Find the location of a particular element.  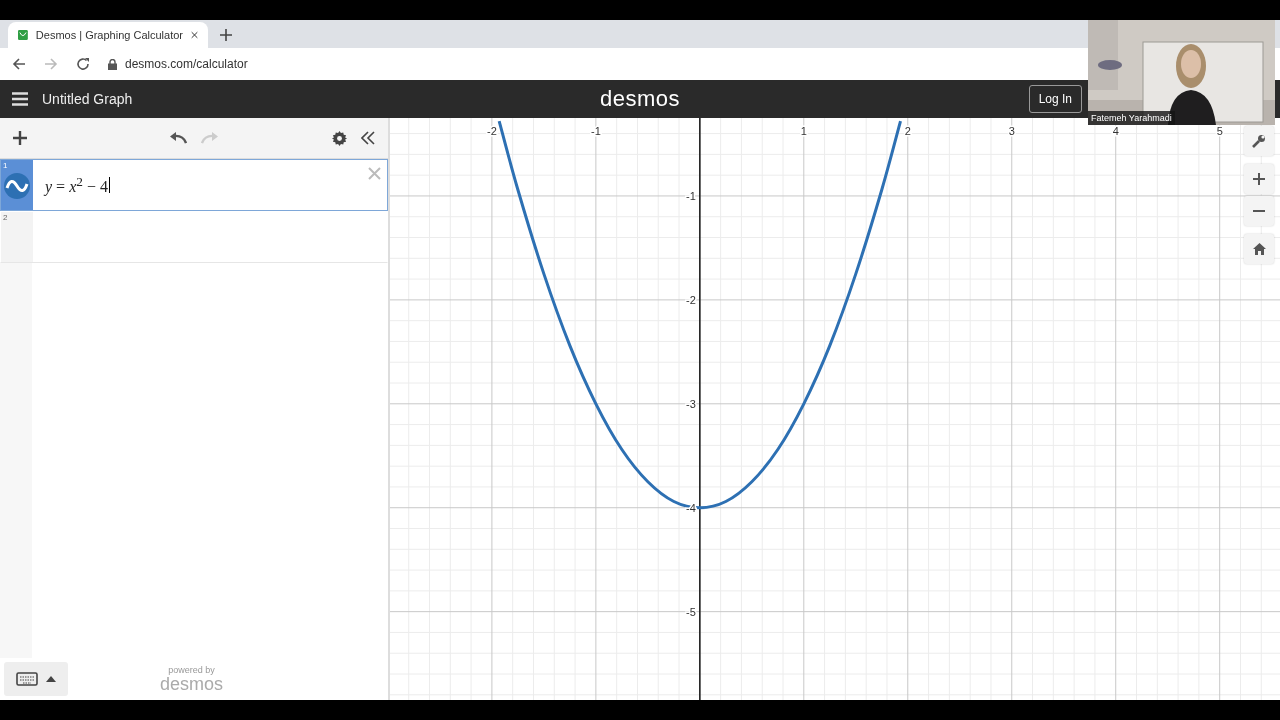

tick-label: 2 is located at coordinates (907, 131).